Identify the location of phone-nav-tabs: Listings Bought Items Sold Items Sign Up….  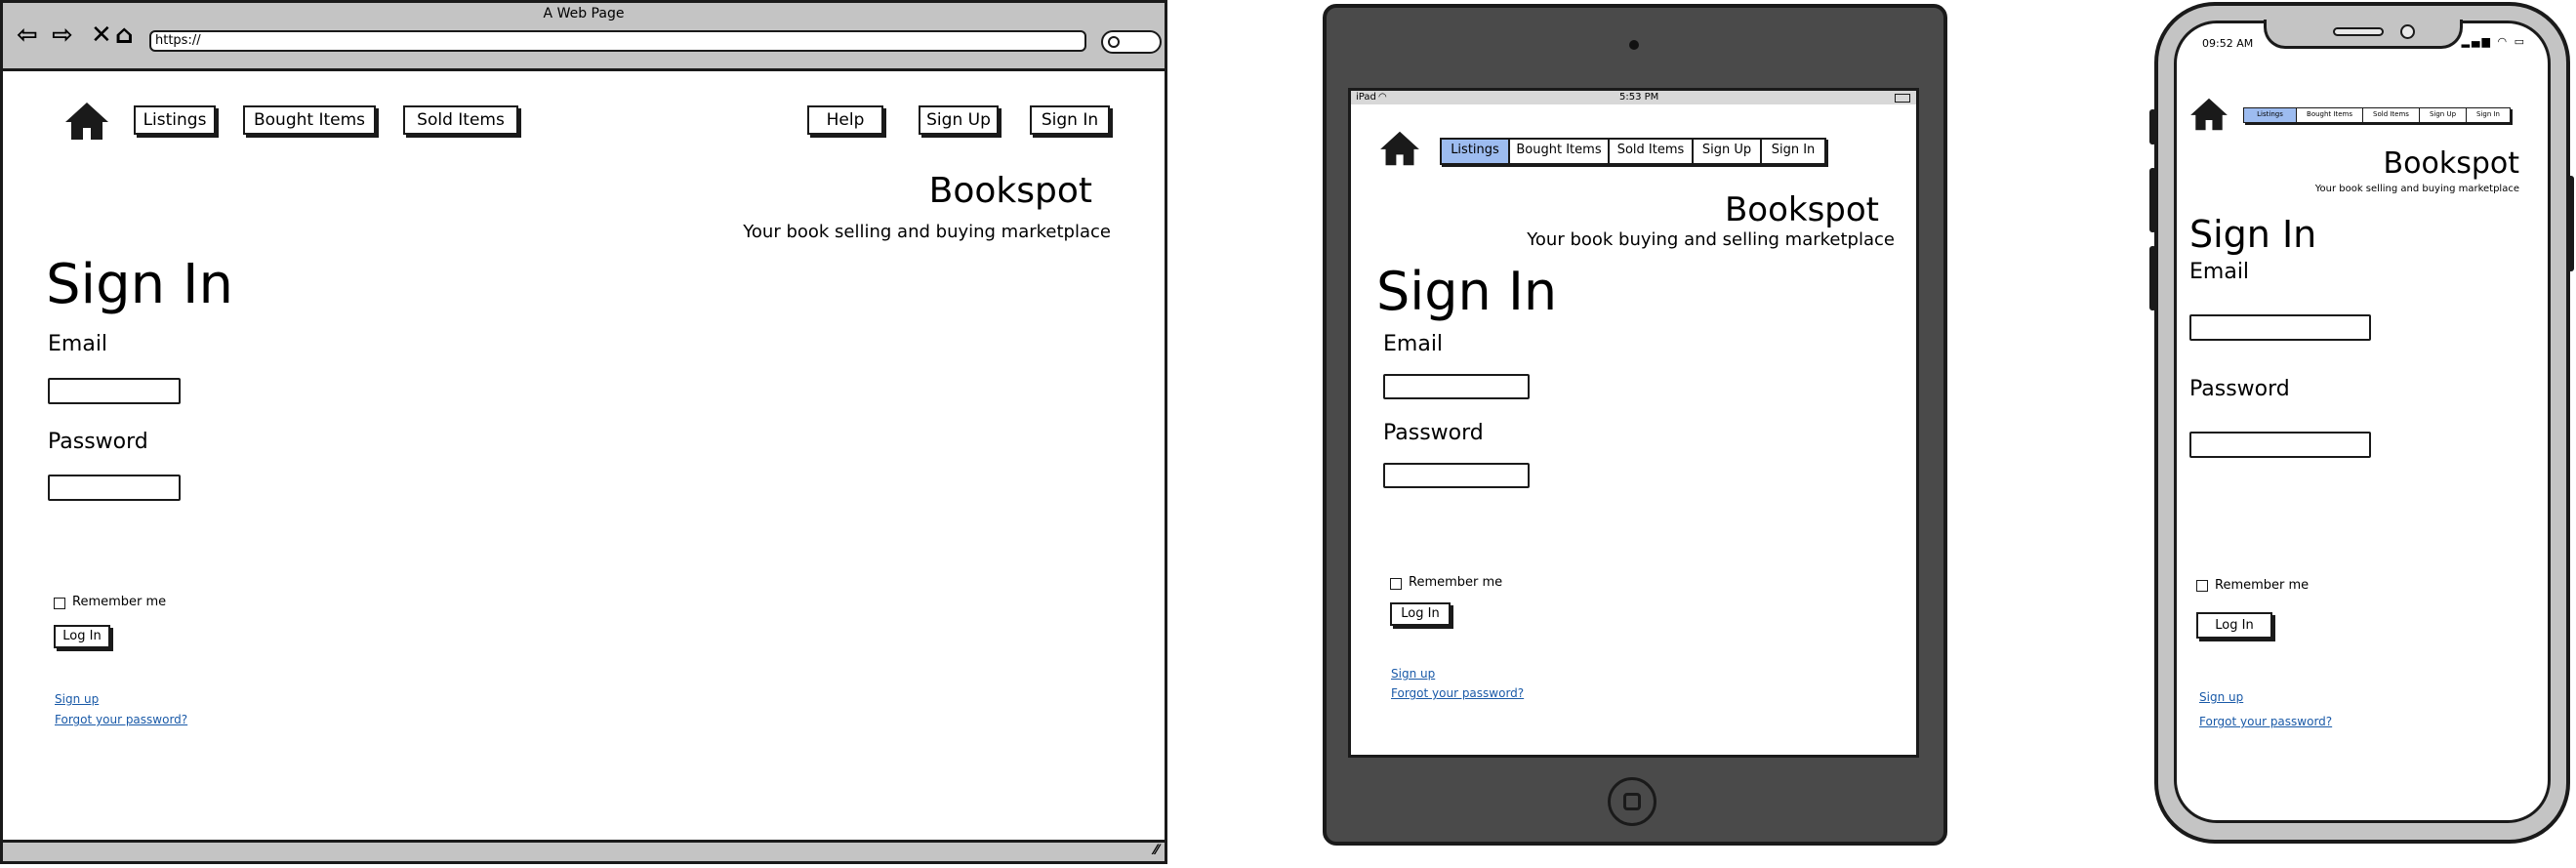
(2377, 115).